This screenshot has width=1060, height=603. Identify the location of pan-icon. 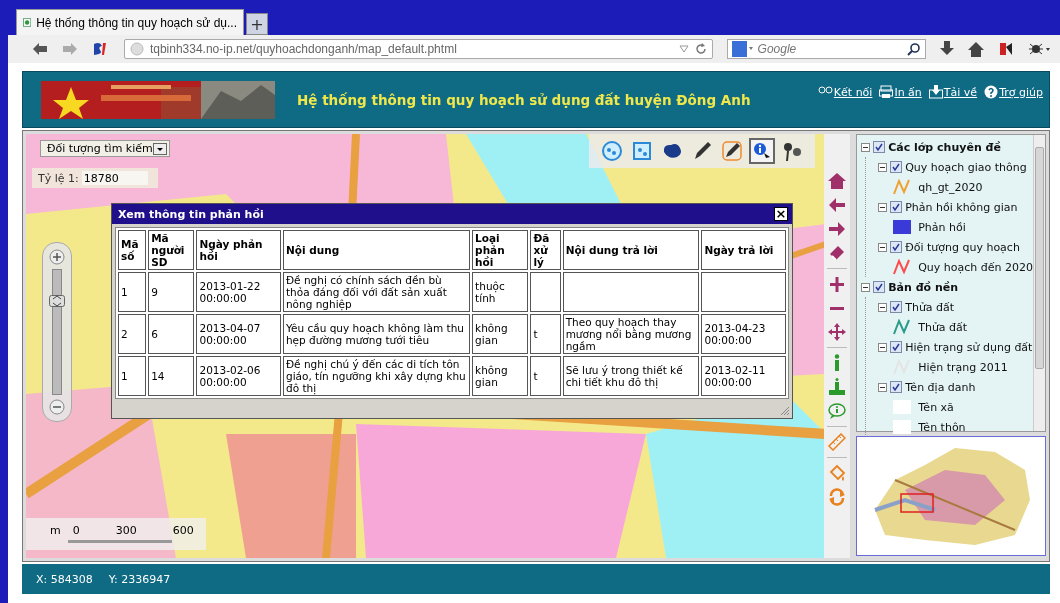
(837, 332).